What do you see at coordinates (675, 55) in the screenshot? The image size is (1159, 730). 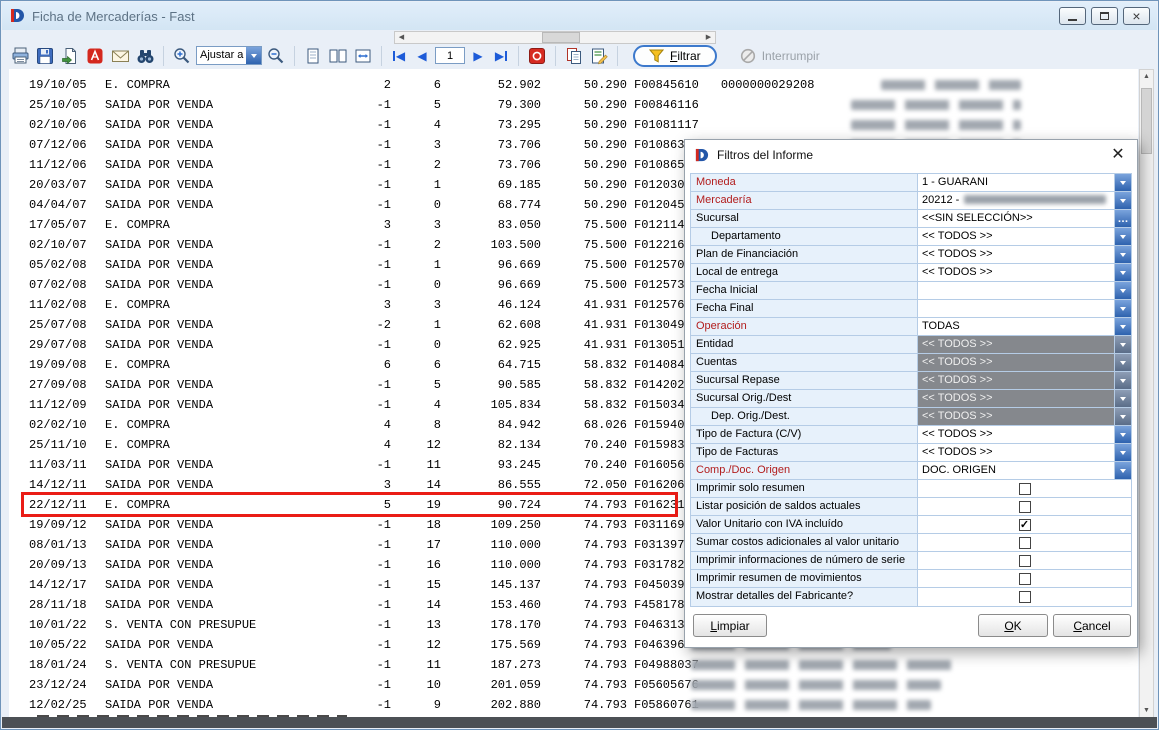 I see `filter-button: Filtrar` at bounding box center [675, 55].